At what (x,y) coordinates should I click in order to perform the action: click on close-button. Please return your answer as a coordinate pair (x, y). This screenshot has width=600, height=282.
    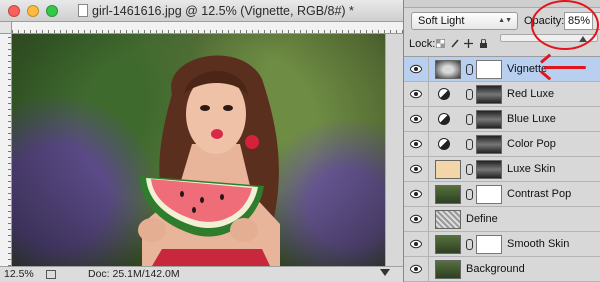
    Looking at the image, I should click on (14, 11).